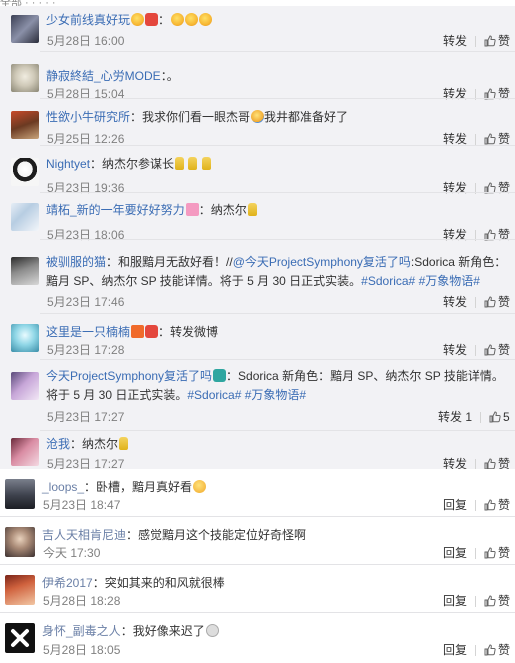  What do you see at coordinates (257, 337) in the screenshot?
I see `list-item: 这里是一只楠楠 ：转发微博 5月23日 17:28 转发 赞` at bounding box center [257, 337].